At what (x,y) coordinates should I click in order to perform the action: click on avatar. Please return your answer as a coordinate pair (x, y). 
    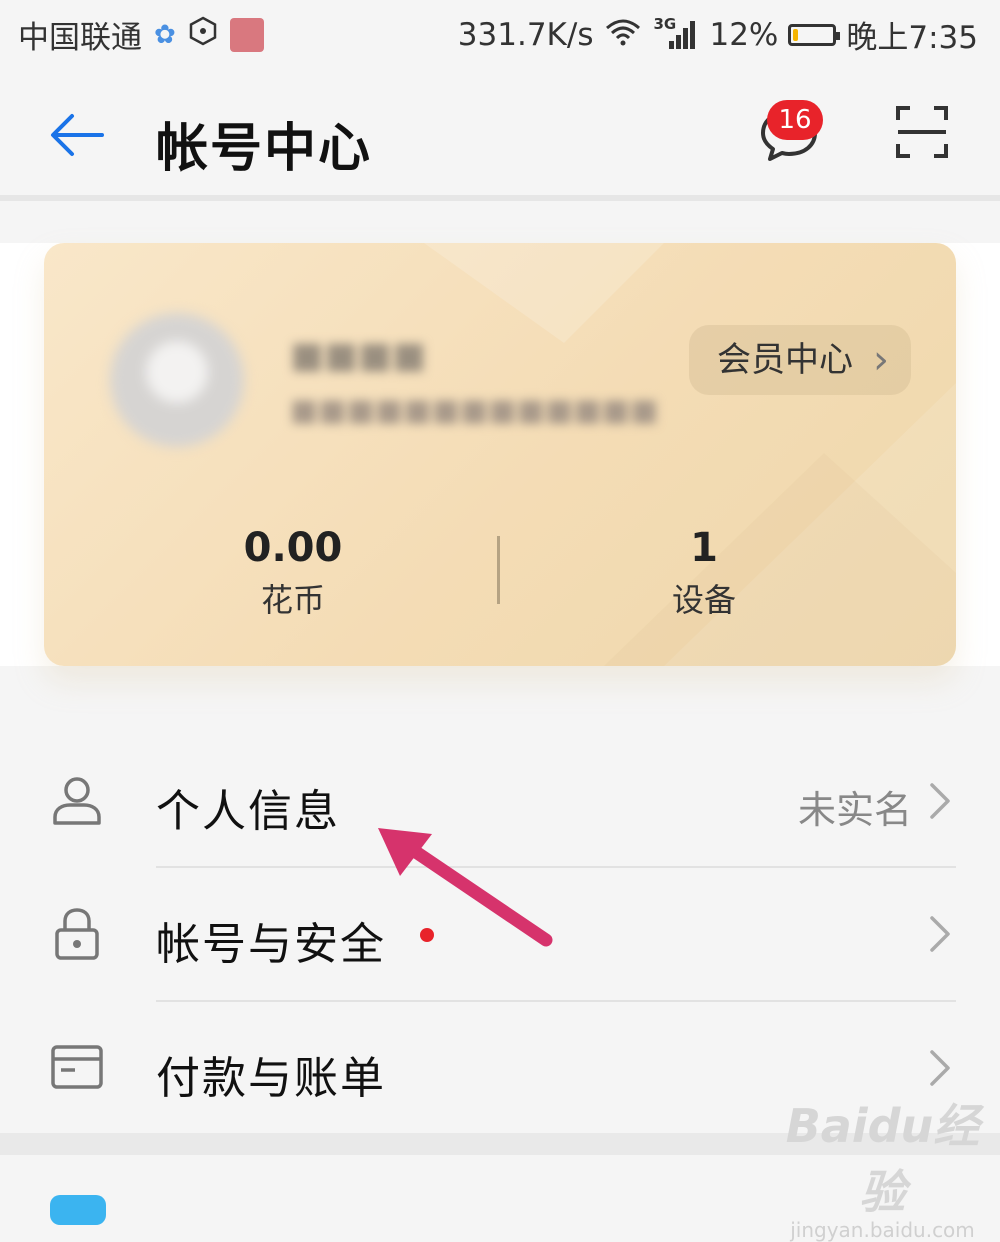
    Looking at the image, I should click on (177, 380).